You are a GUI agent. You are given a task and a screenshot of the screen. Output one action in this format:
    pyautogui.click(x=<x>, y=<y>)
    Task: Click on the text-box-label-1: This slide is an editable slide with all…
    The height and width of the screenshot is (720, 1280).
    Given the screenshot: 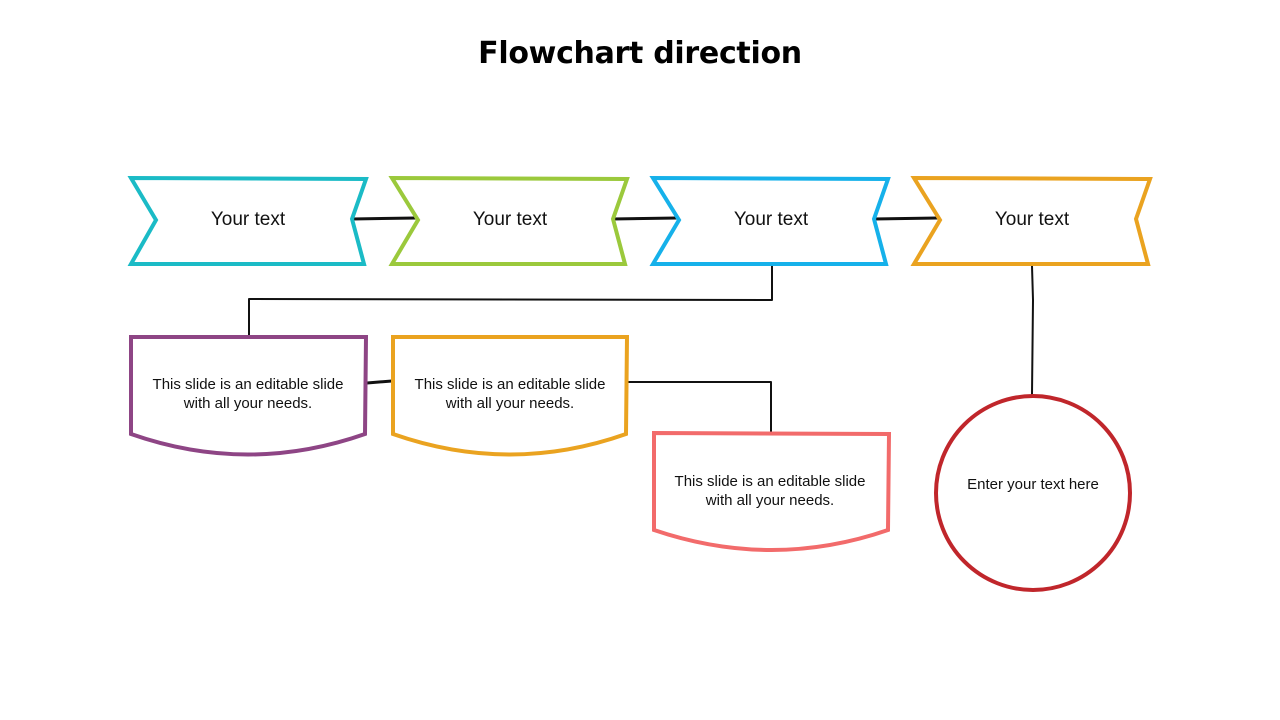 What is the action you would take?
    pyautogui.click(x=248, y=394)
    